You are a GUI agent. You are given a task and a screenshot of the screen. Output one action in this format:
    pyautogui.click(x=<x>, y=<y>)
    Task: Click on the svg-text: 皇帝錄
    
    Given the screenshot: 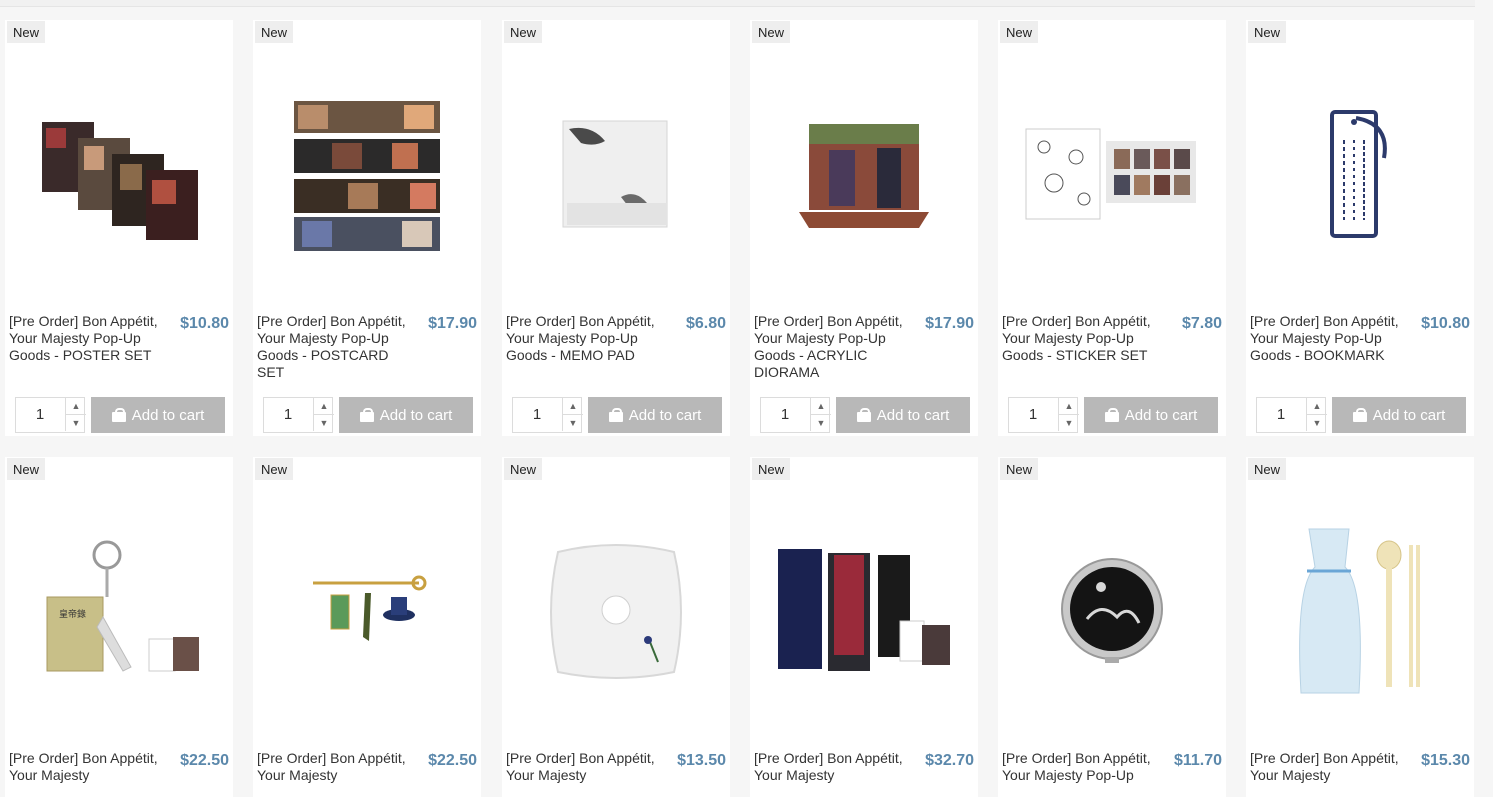 What is the action you would take?
    pyautogui.click(x=72, y=613)
    